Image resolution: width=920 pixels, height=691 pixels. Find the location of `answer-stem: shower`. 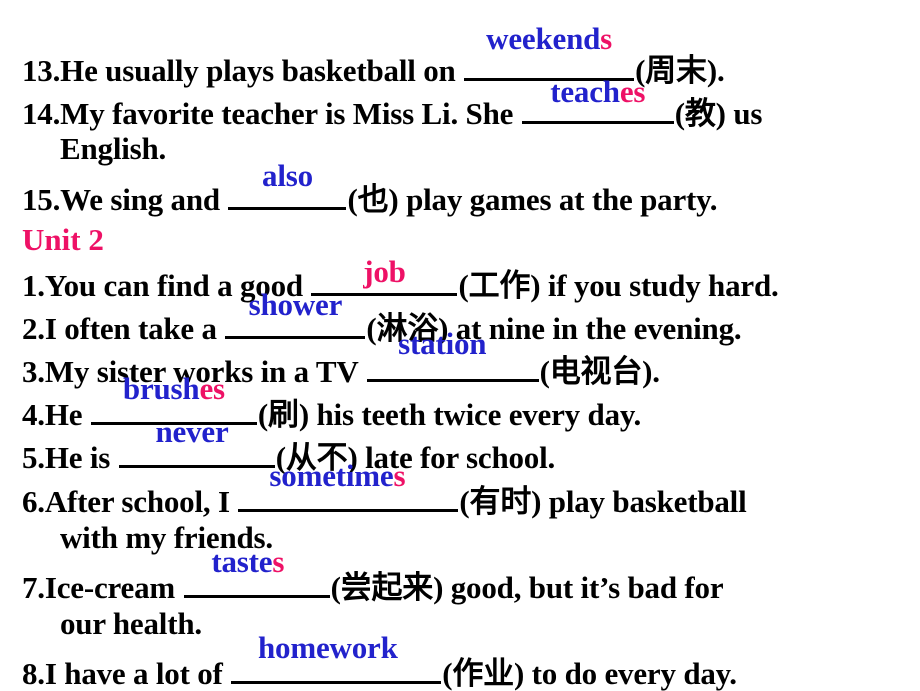

answer-stem: shower is located at coordinates (295, 304).